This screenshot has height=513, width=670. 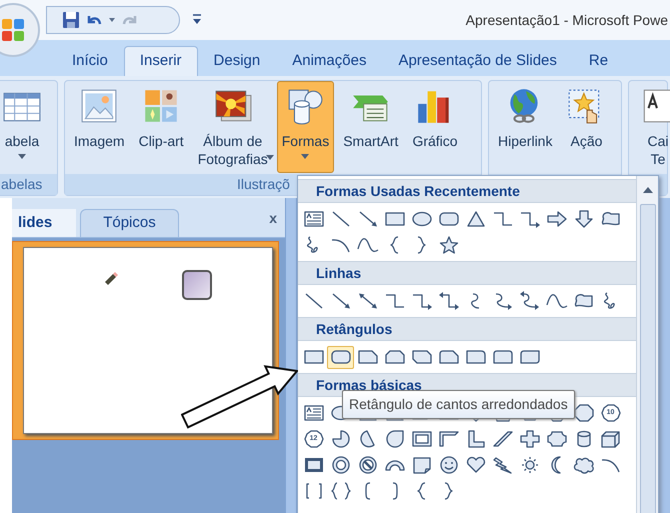 What do you see at coordinates (435, 127) in the screenshot?
I see `ribbon-button: Gráfico` at bounding box center [435, 127].